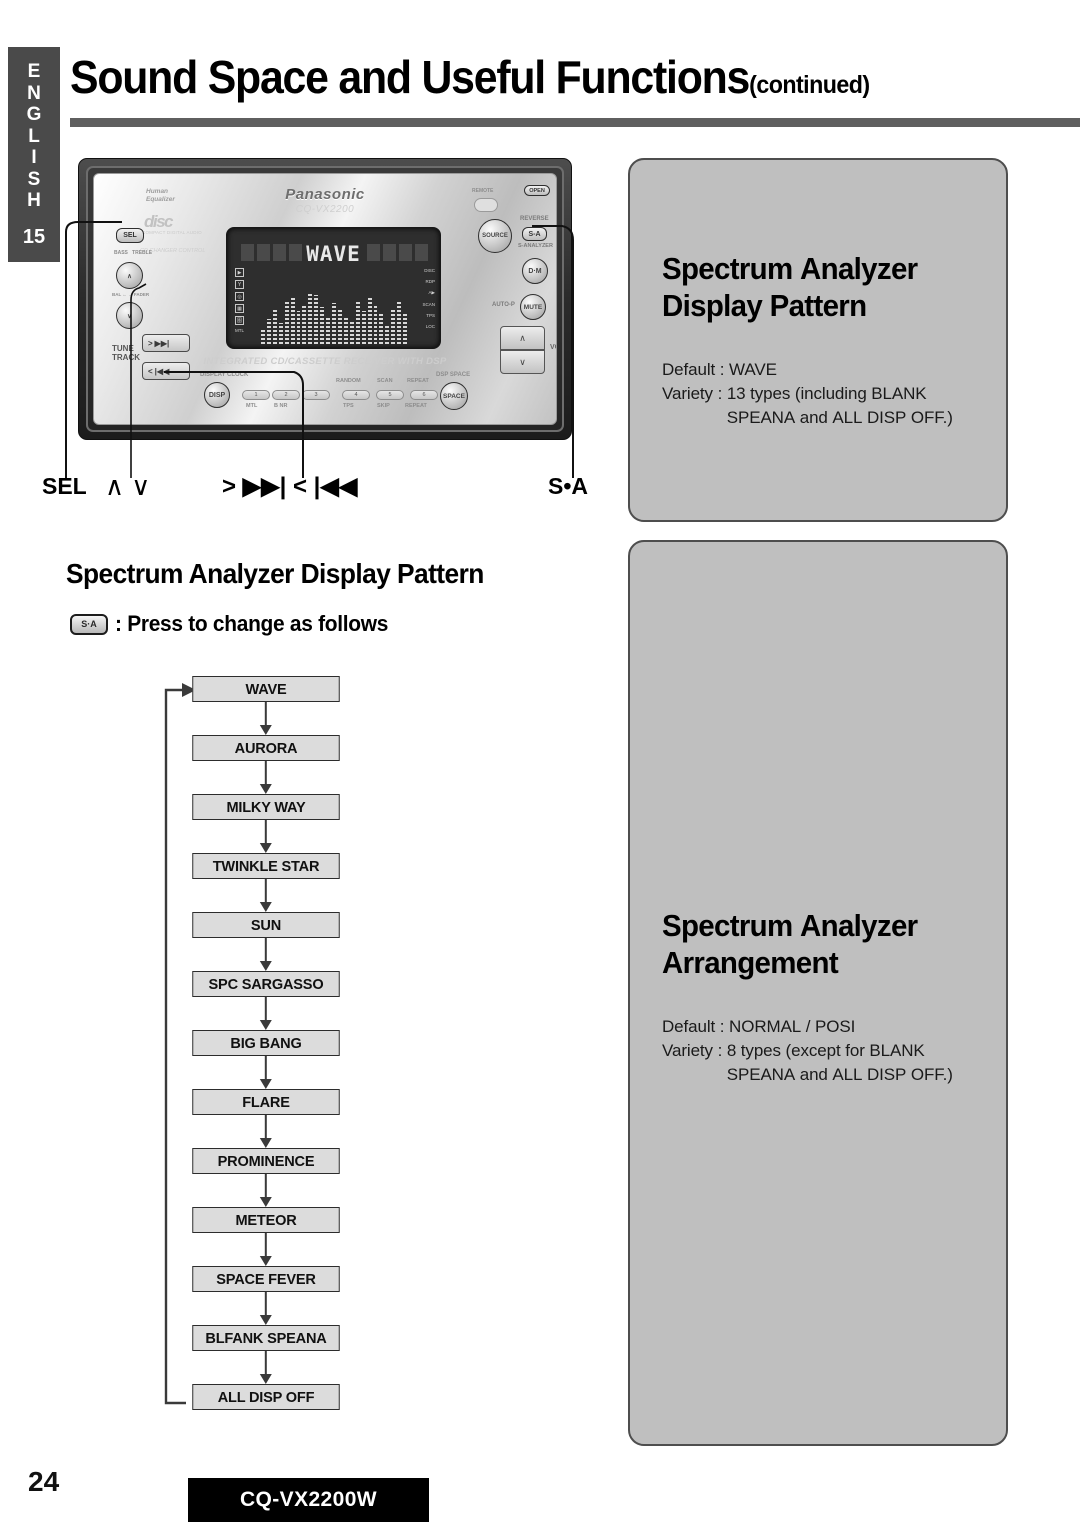 This screenshot has width=1080, height=1526. What do you see at coordinates (64, 486) in the screenshot?
I see `callout-label-sel: SEL` at bounding box center [64, 486].